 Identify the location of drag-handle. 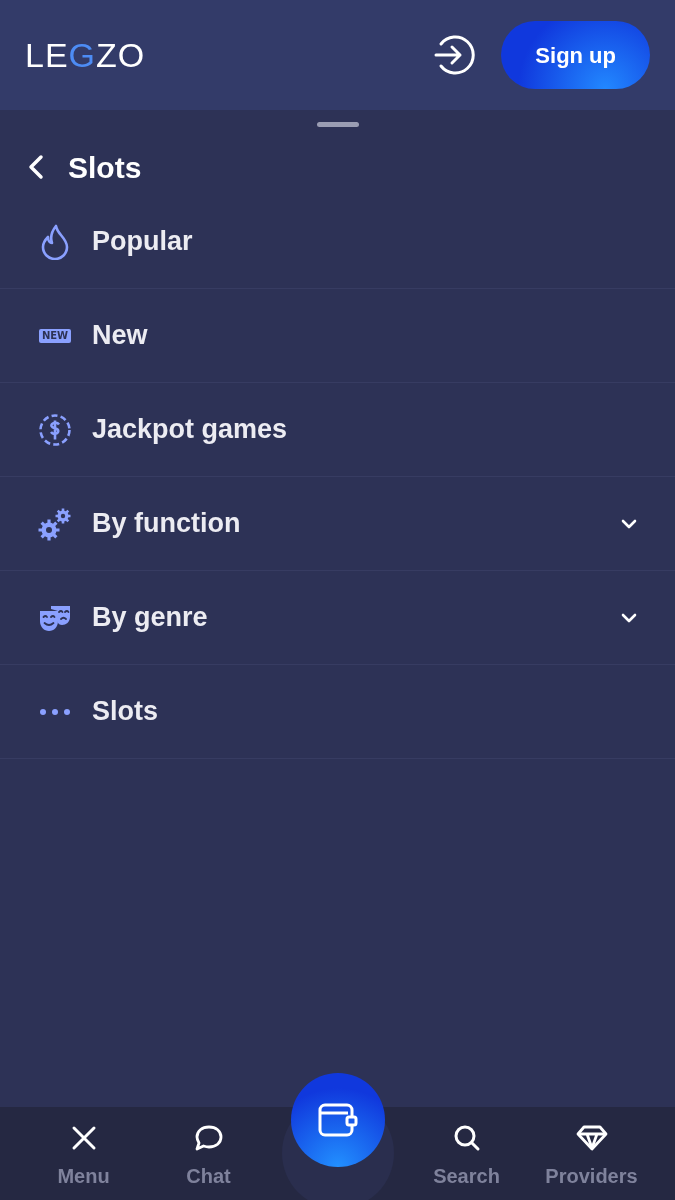
(337, 124).